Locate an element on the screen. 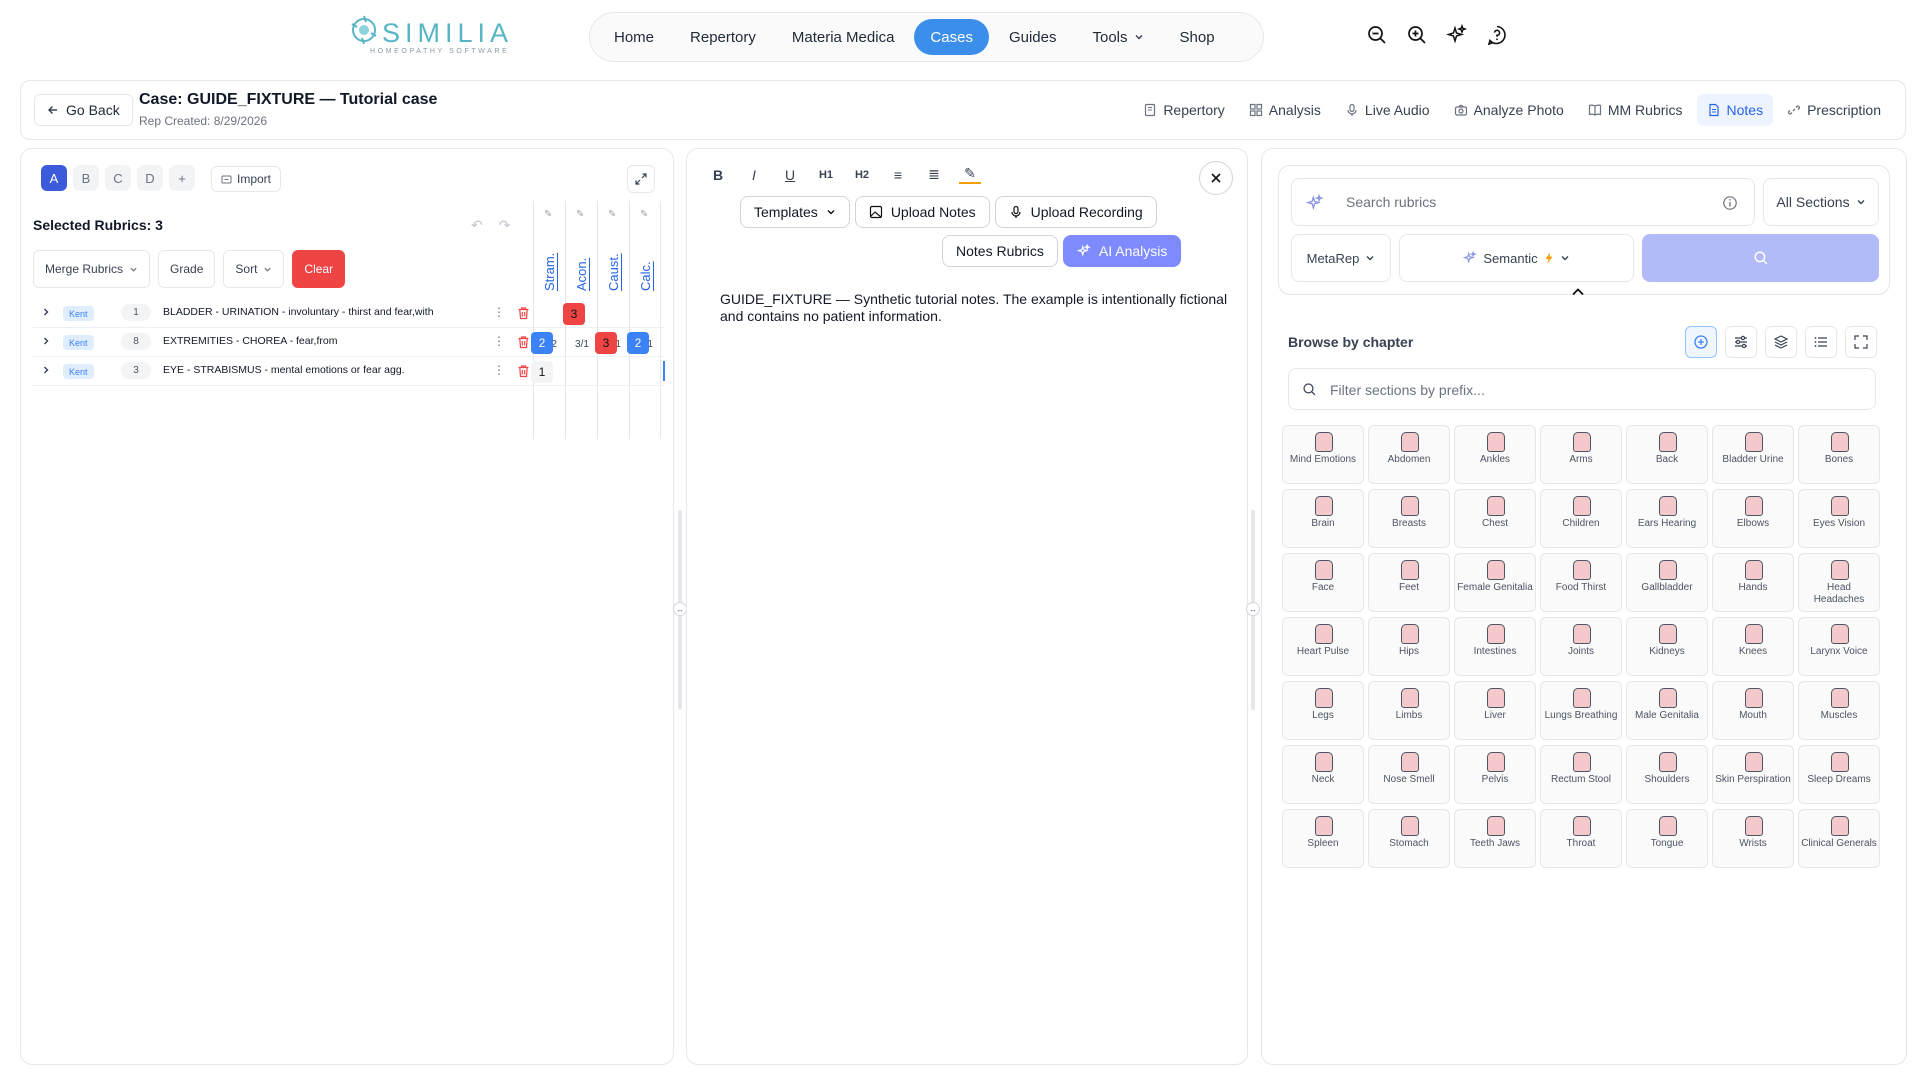 The height and width of the screenshot is (1080, 1920). merge-rubrics-button: Merge Rubrics is located at coordinates (92, 269).